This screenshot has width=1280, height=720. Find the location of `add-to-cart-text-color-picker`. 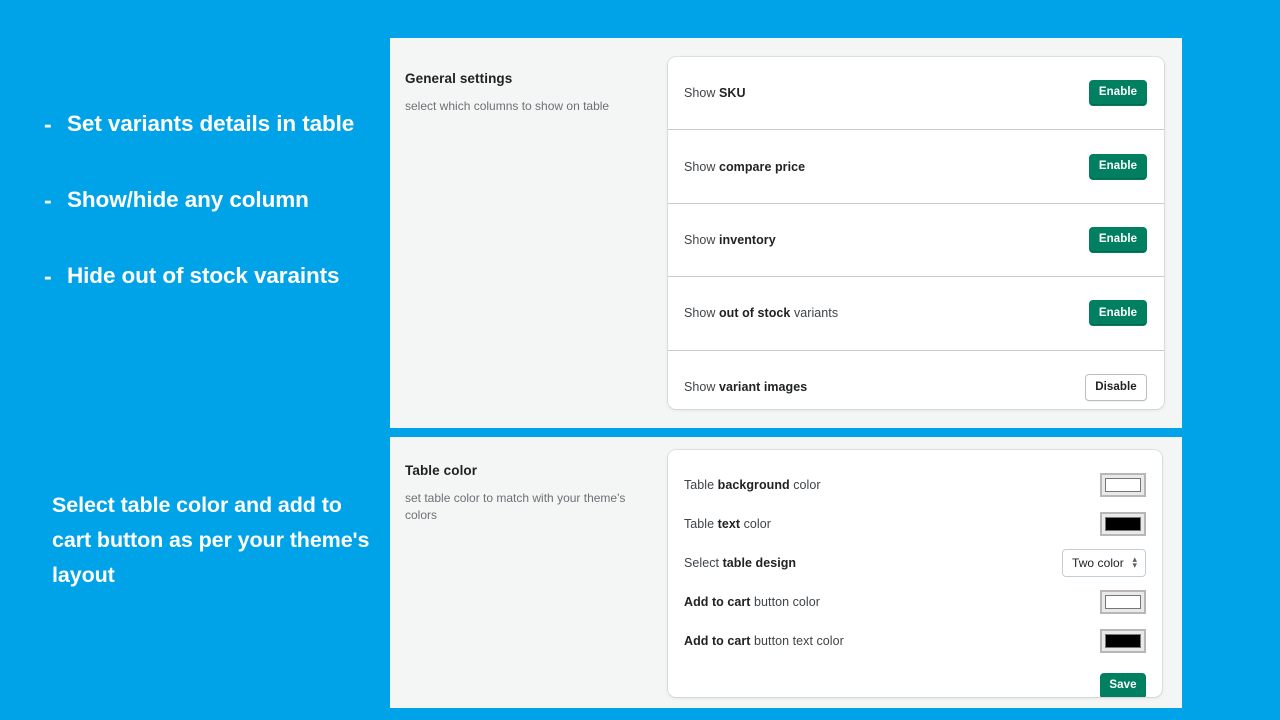

add-to-cart-text-color-picker is located at coordinates (1123, 640).